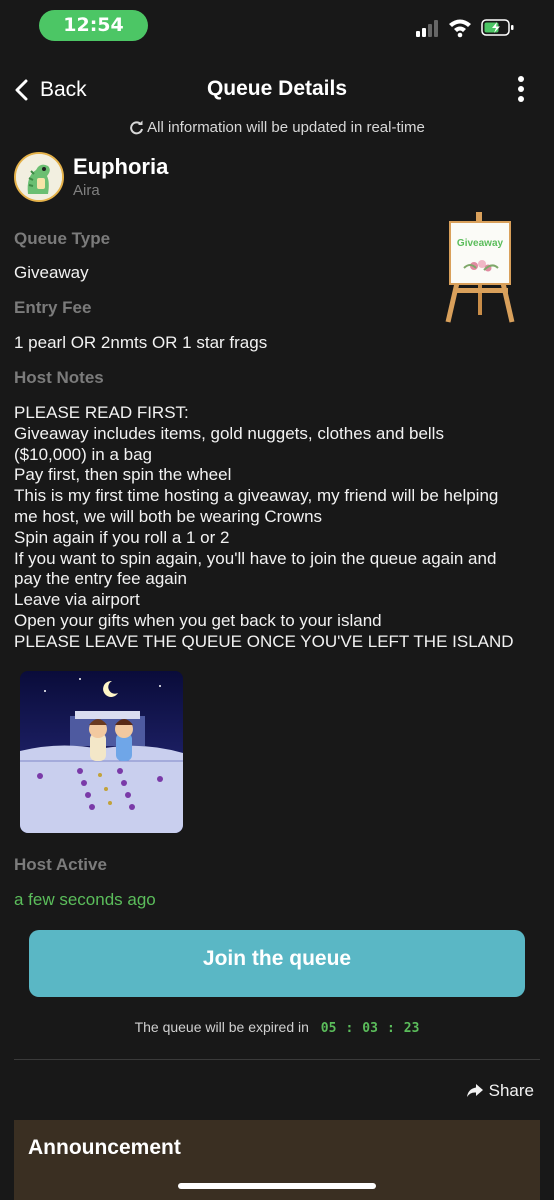  What do you see at coordinates (122, 537) in the screenshot?
I see `notes-line: Spin again if you roll a 1 or 2` at bounding box center [122, 537].